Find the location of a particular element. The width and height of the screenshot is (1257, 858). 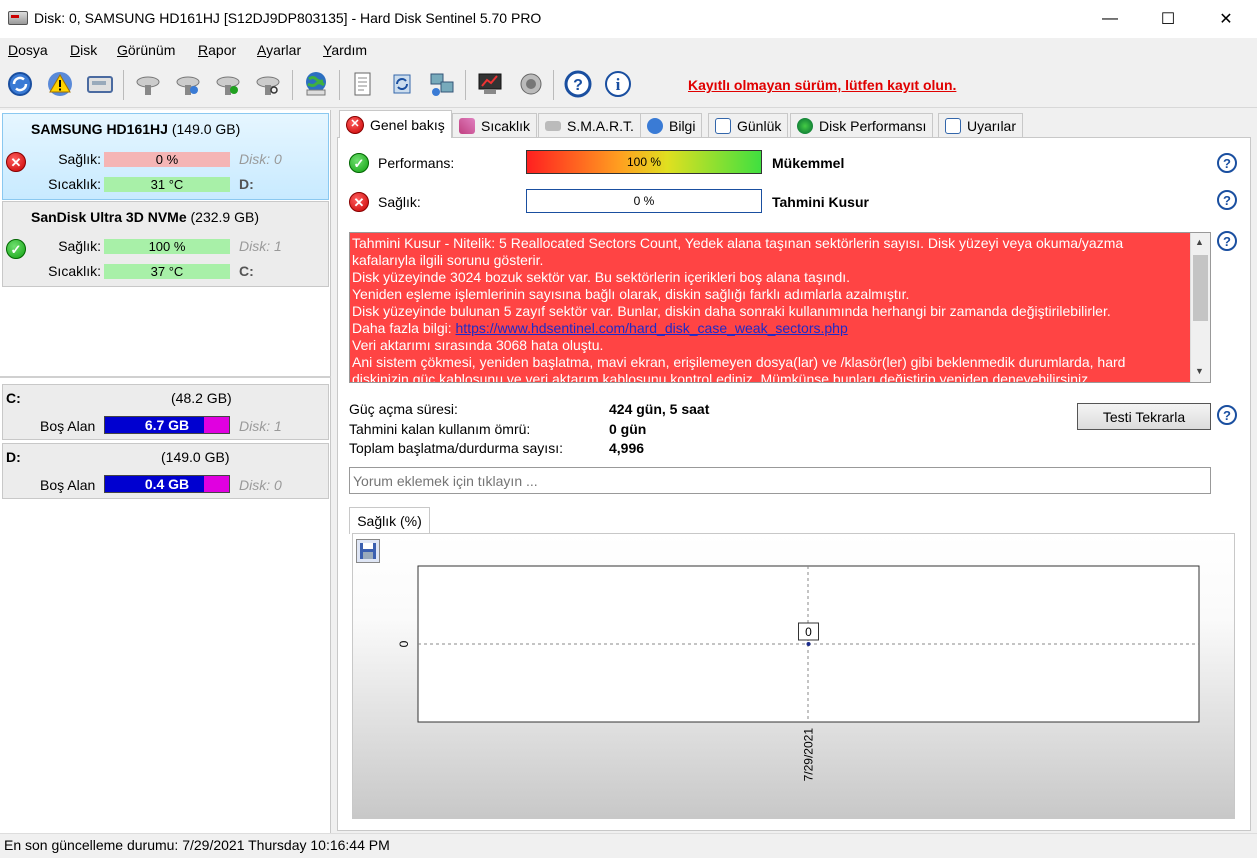

menu-ayarlar: Ayarlar is located at coordinates (279, 50).